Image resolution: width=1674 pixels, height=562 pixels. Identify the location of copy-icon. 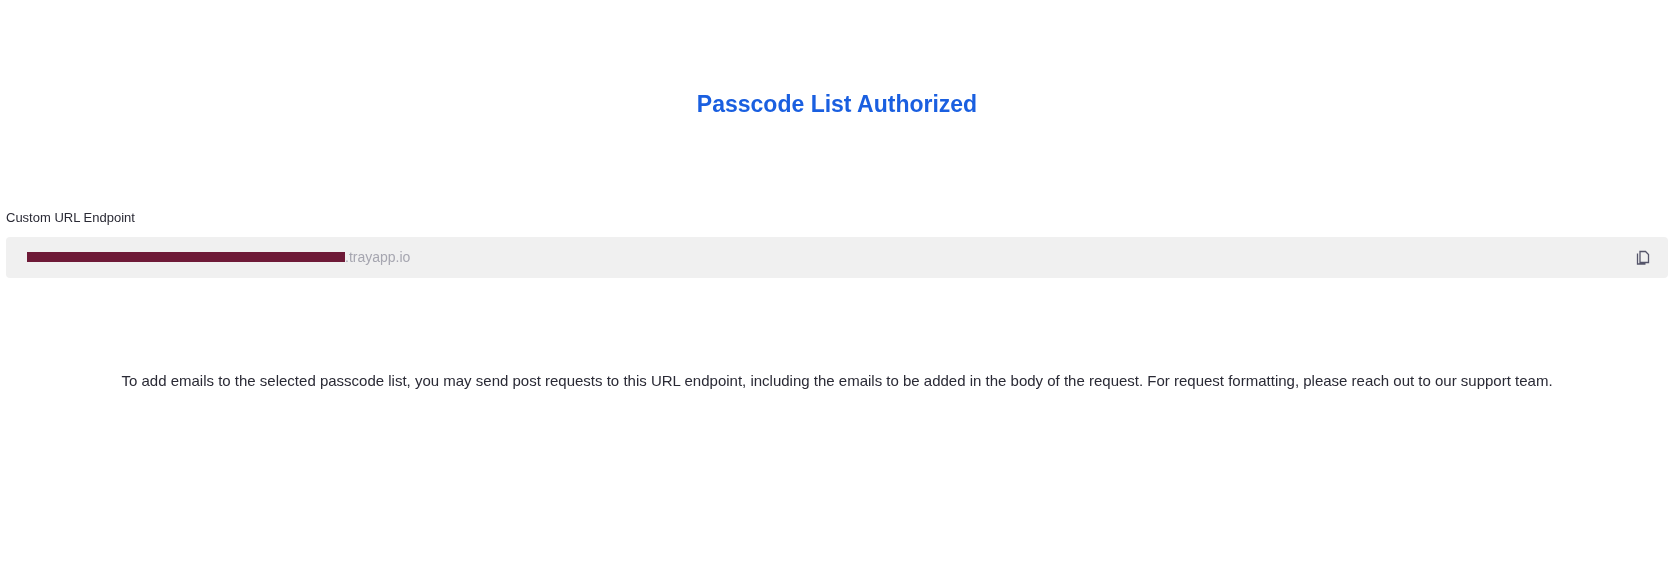
(1643, 257).